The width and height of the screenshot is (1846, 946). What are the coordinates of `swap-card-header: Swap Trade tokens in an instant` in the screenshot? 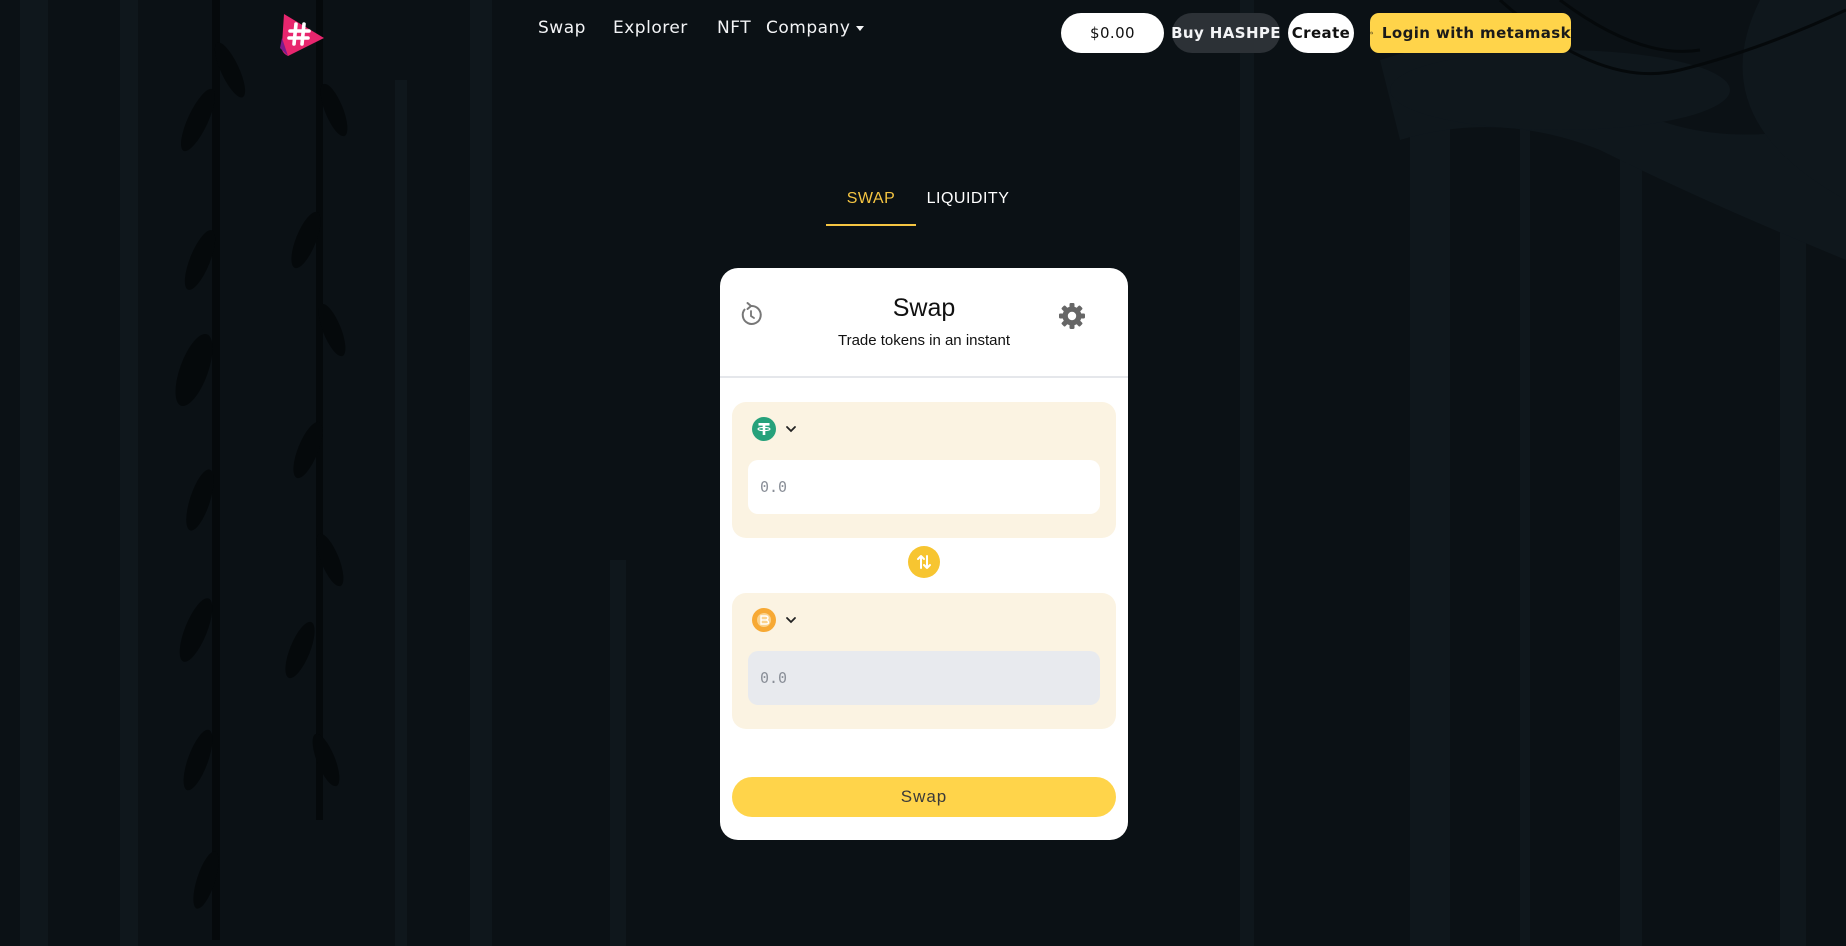 It's located at (924, 323).